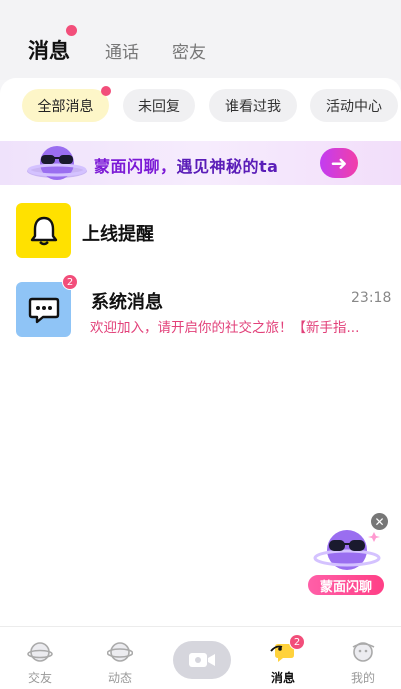  I want to click on planet-icon, so click(40, 652).